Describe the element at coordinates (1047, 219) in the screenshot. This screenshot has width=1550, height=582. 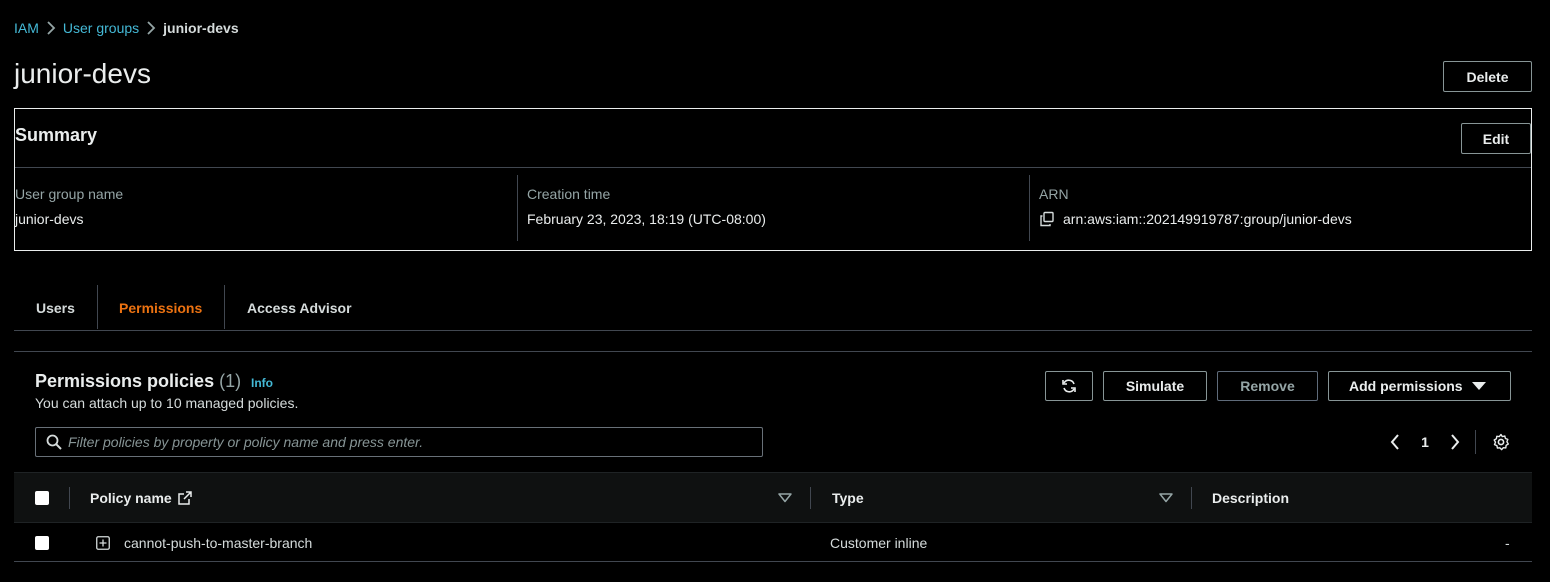
I see `copy-icon` at that location.